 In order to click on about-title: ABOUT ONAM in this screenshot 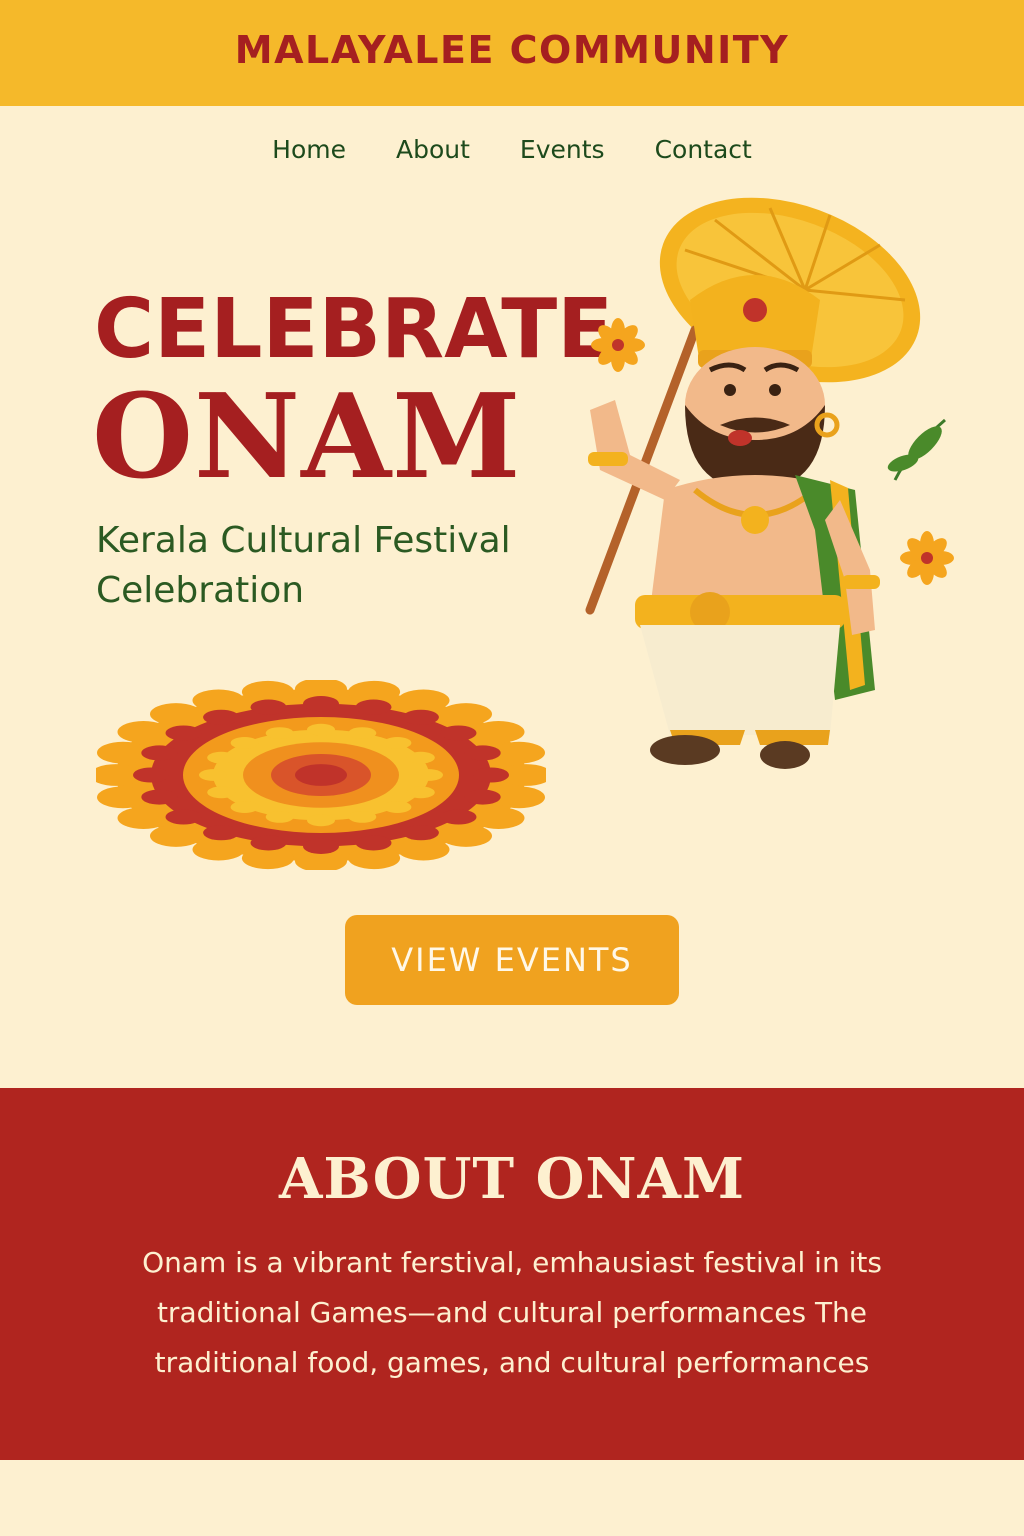, I will do `click(511, 1179)`.